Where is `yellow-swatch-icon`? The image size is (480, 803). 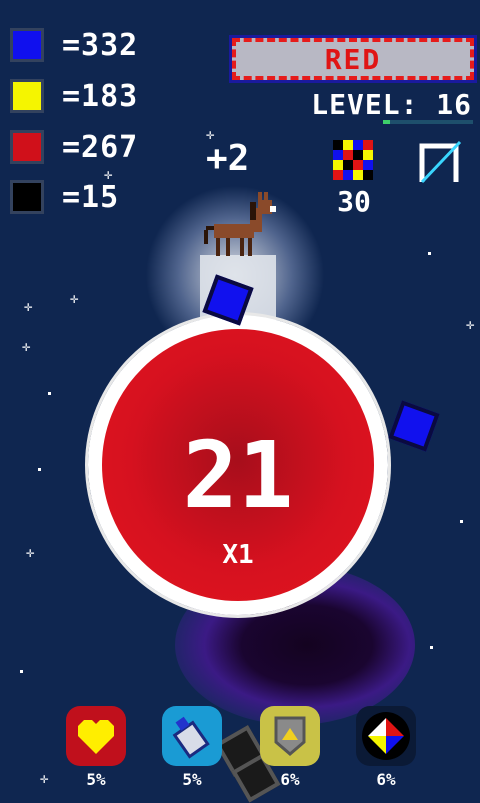
yellow-swatch-icon is located at coordinates (27, 96).